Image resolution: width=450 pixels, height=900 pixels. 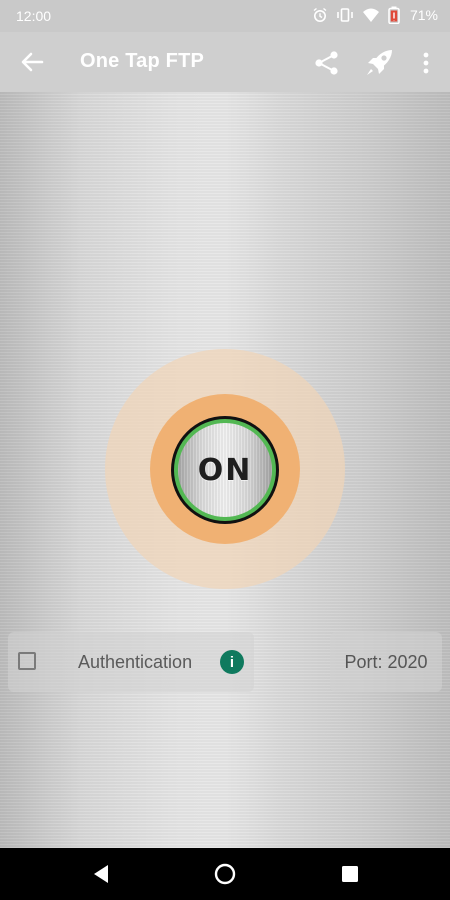 I want to click on battery-icon, so click(x=394, y=15).